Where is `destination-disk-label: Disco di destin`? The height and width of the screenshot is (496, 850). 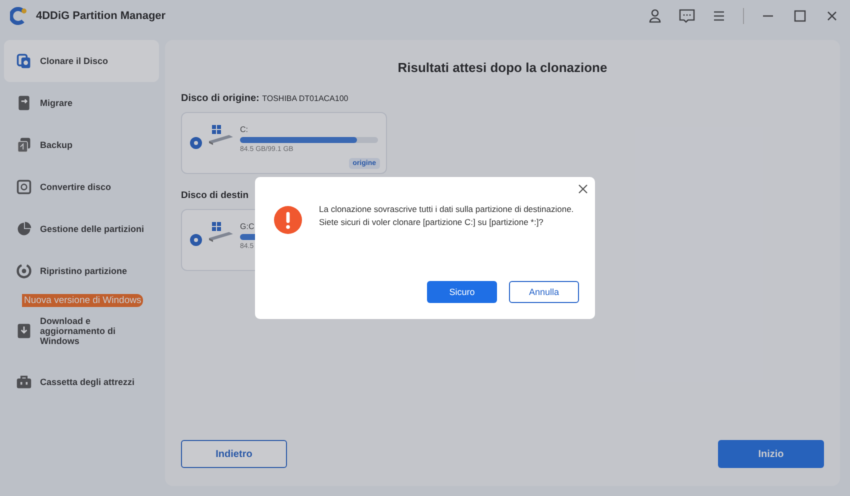
destination-disk-label: Disco di destin is located at coordinates (215, 195).